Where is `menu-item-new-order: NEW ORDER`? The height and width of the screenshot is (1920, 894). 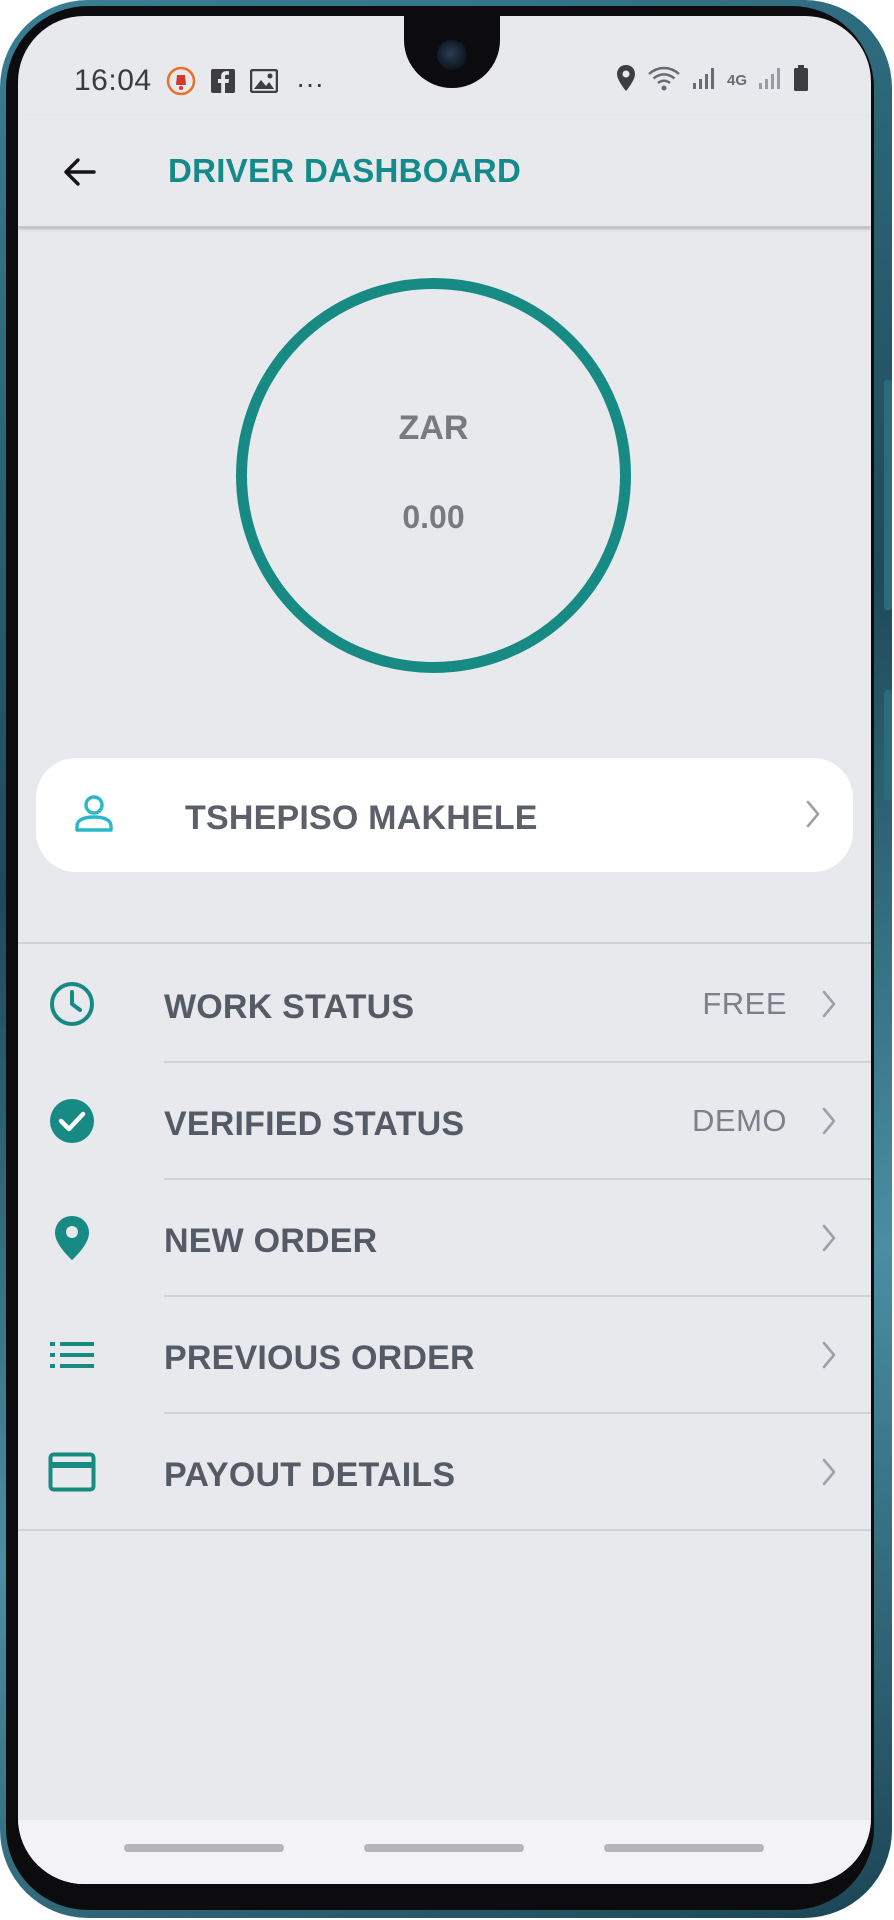 menu-item-new-order: NEW ORDER is located at coordinates (444, 1236).